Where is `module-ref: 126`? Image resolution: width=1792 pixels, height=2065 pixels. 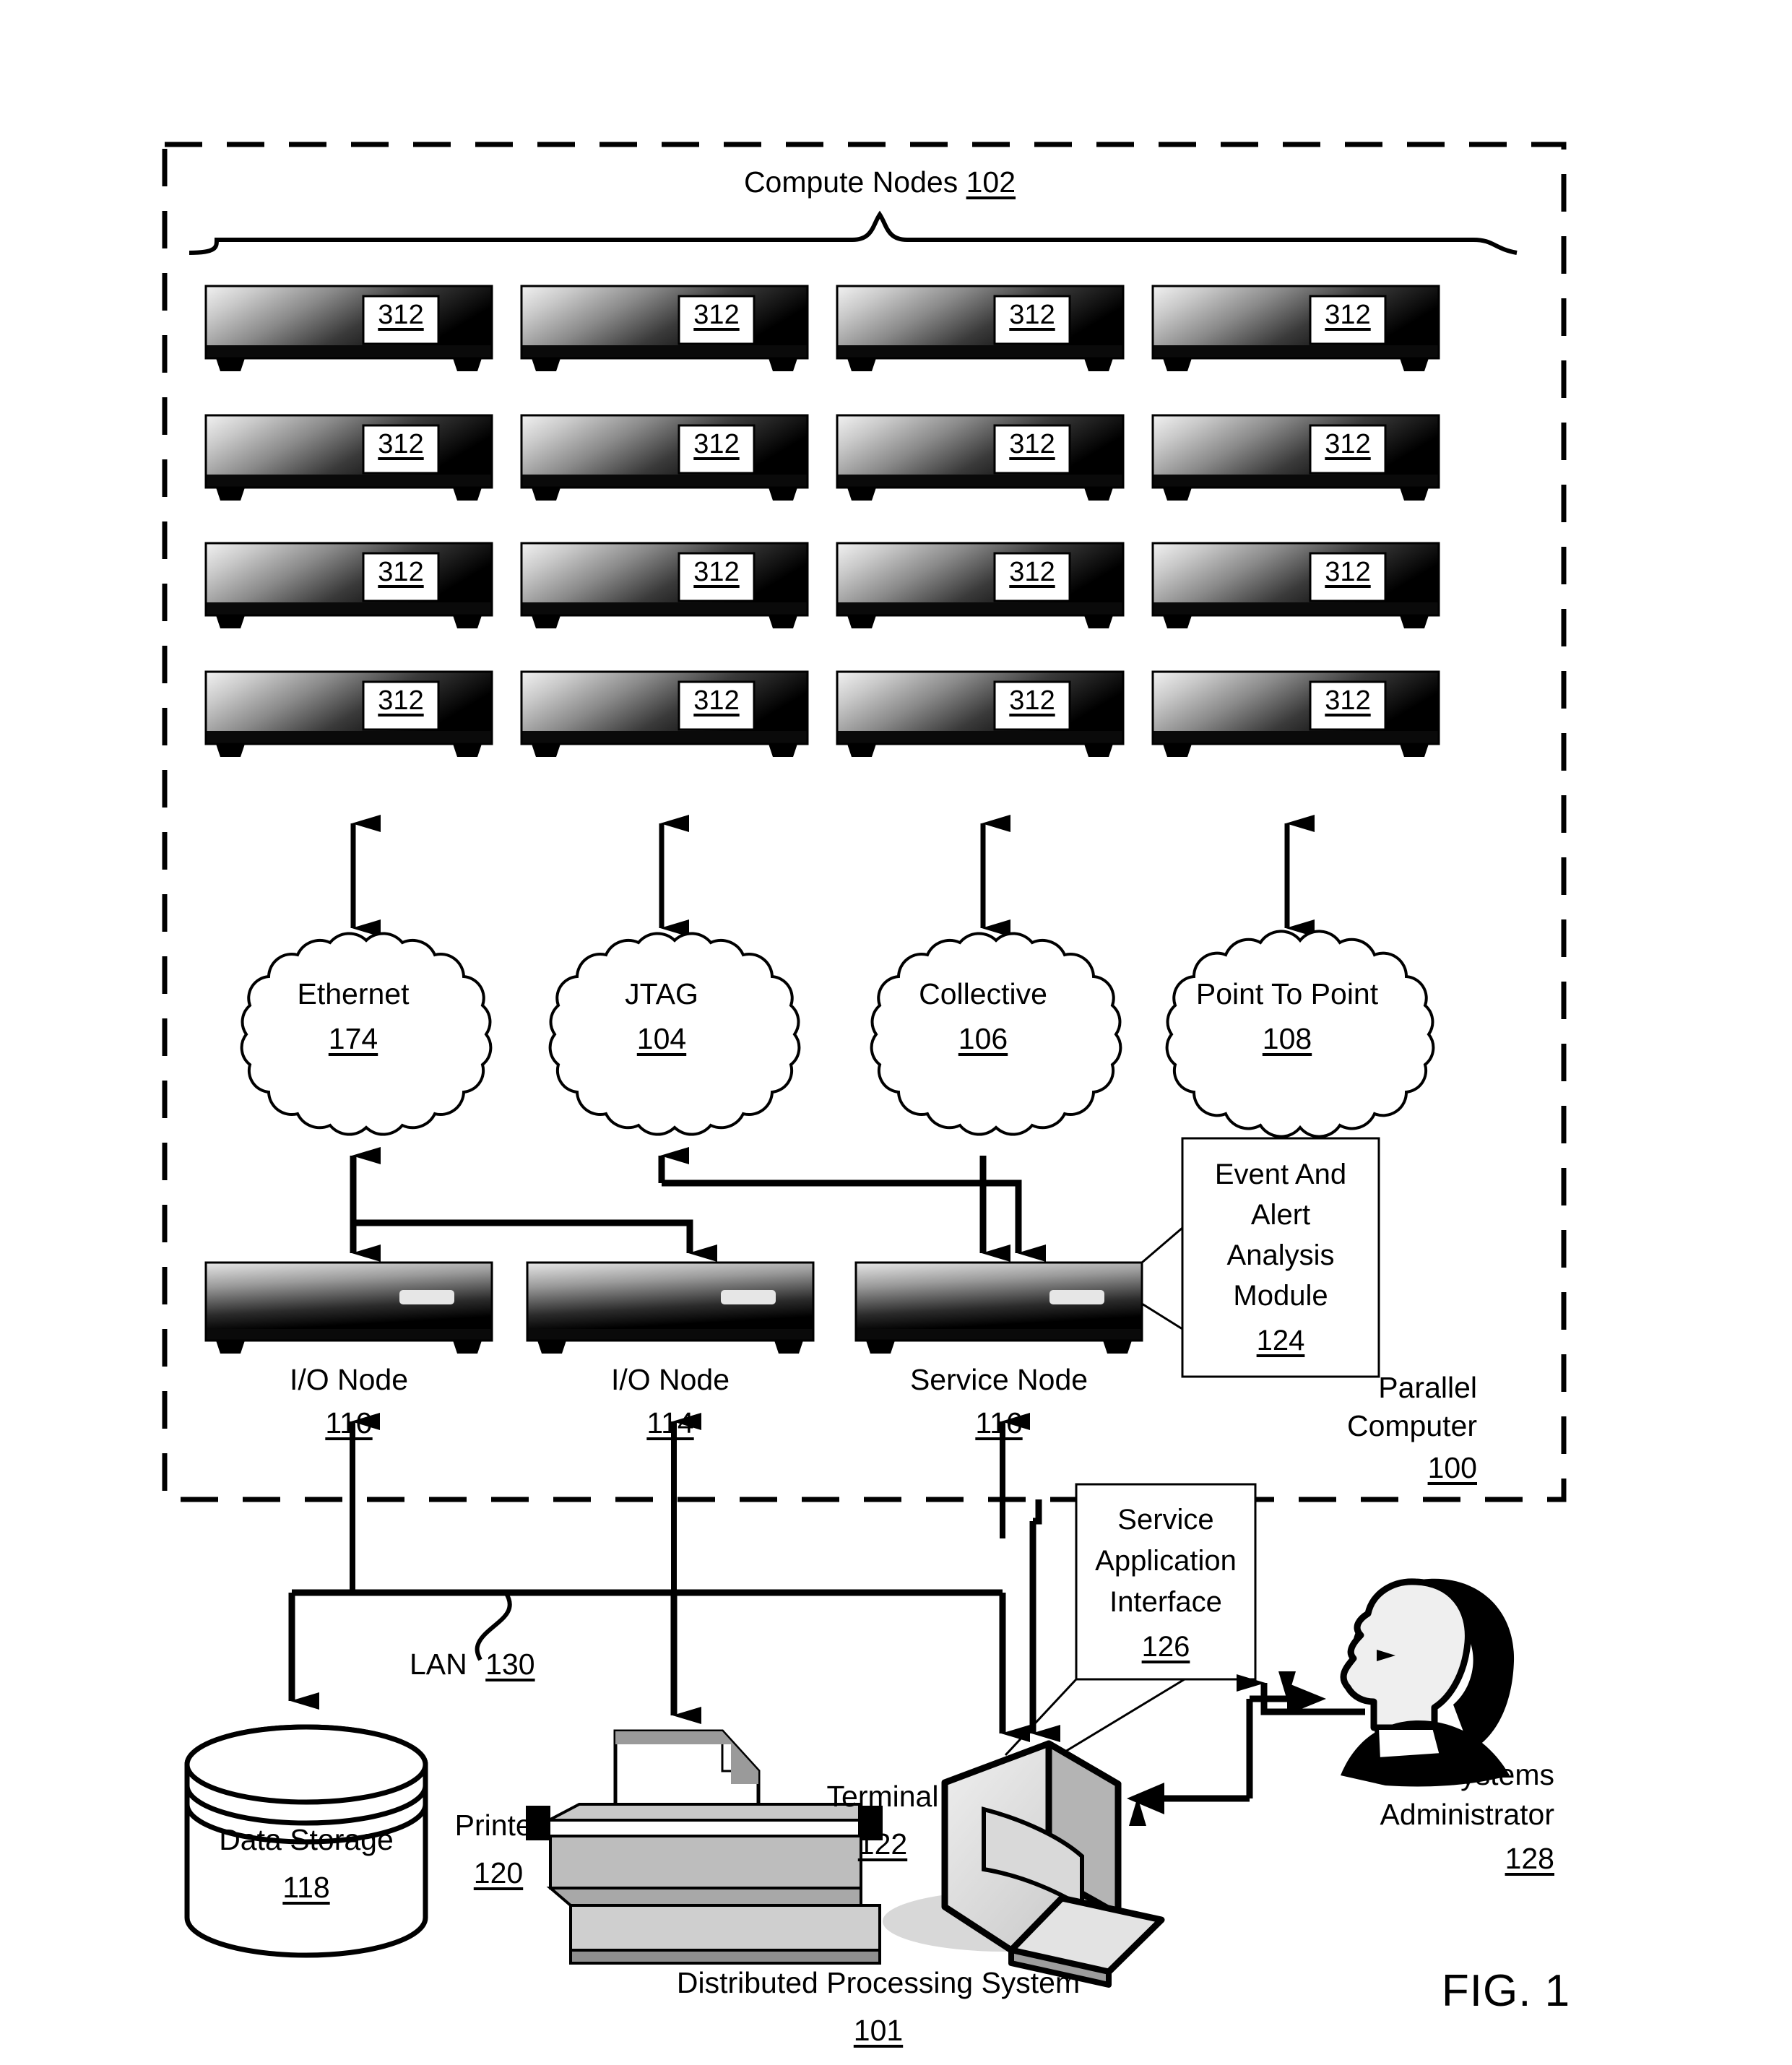 module-ref: 126 is located at coordinates (1165, 1647).